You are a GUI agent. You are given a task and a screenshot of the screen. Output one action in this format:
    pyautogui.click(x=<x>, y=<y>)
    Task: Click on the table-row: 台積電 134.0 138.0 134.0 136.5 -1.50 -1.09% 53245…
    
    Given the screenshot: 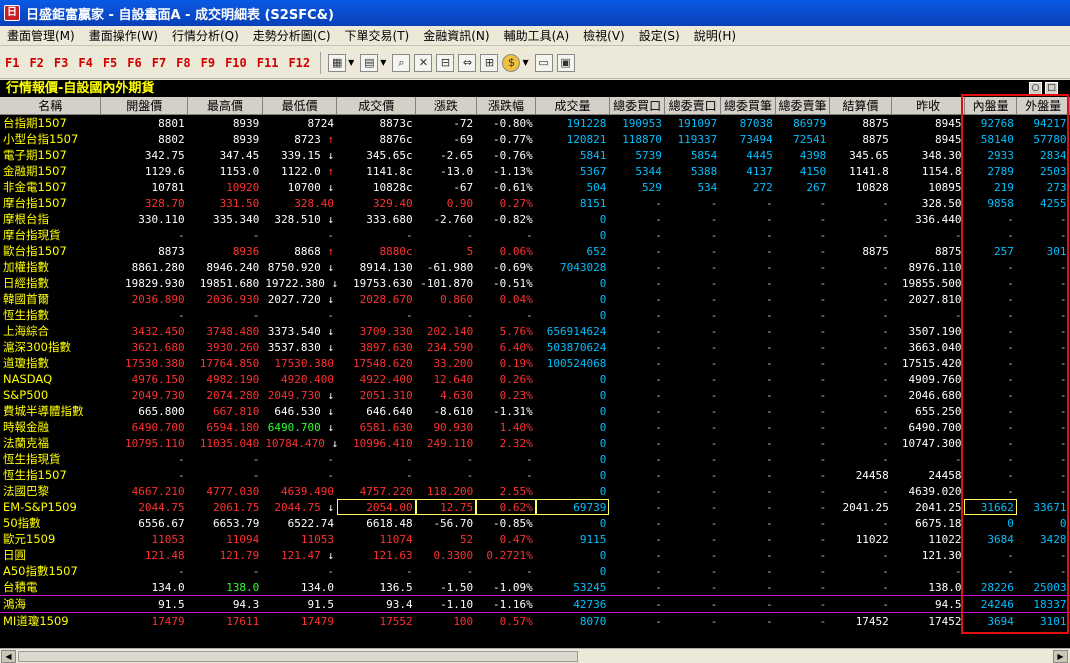 What is the action you would take?
    pyautogui.click(x=535, y=587)
    